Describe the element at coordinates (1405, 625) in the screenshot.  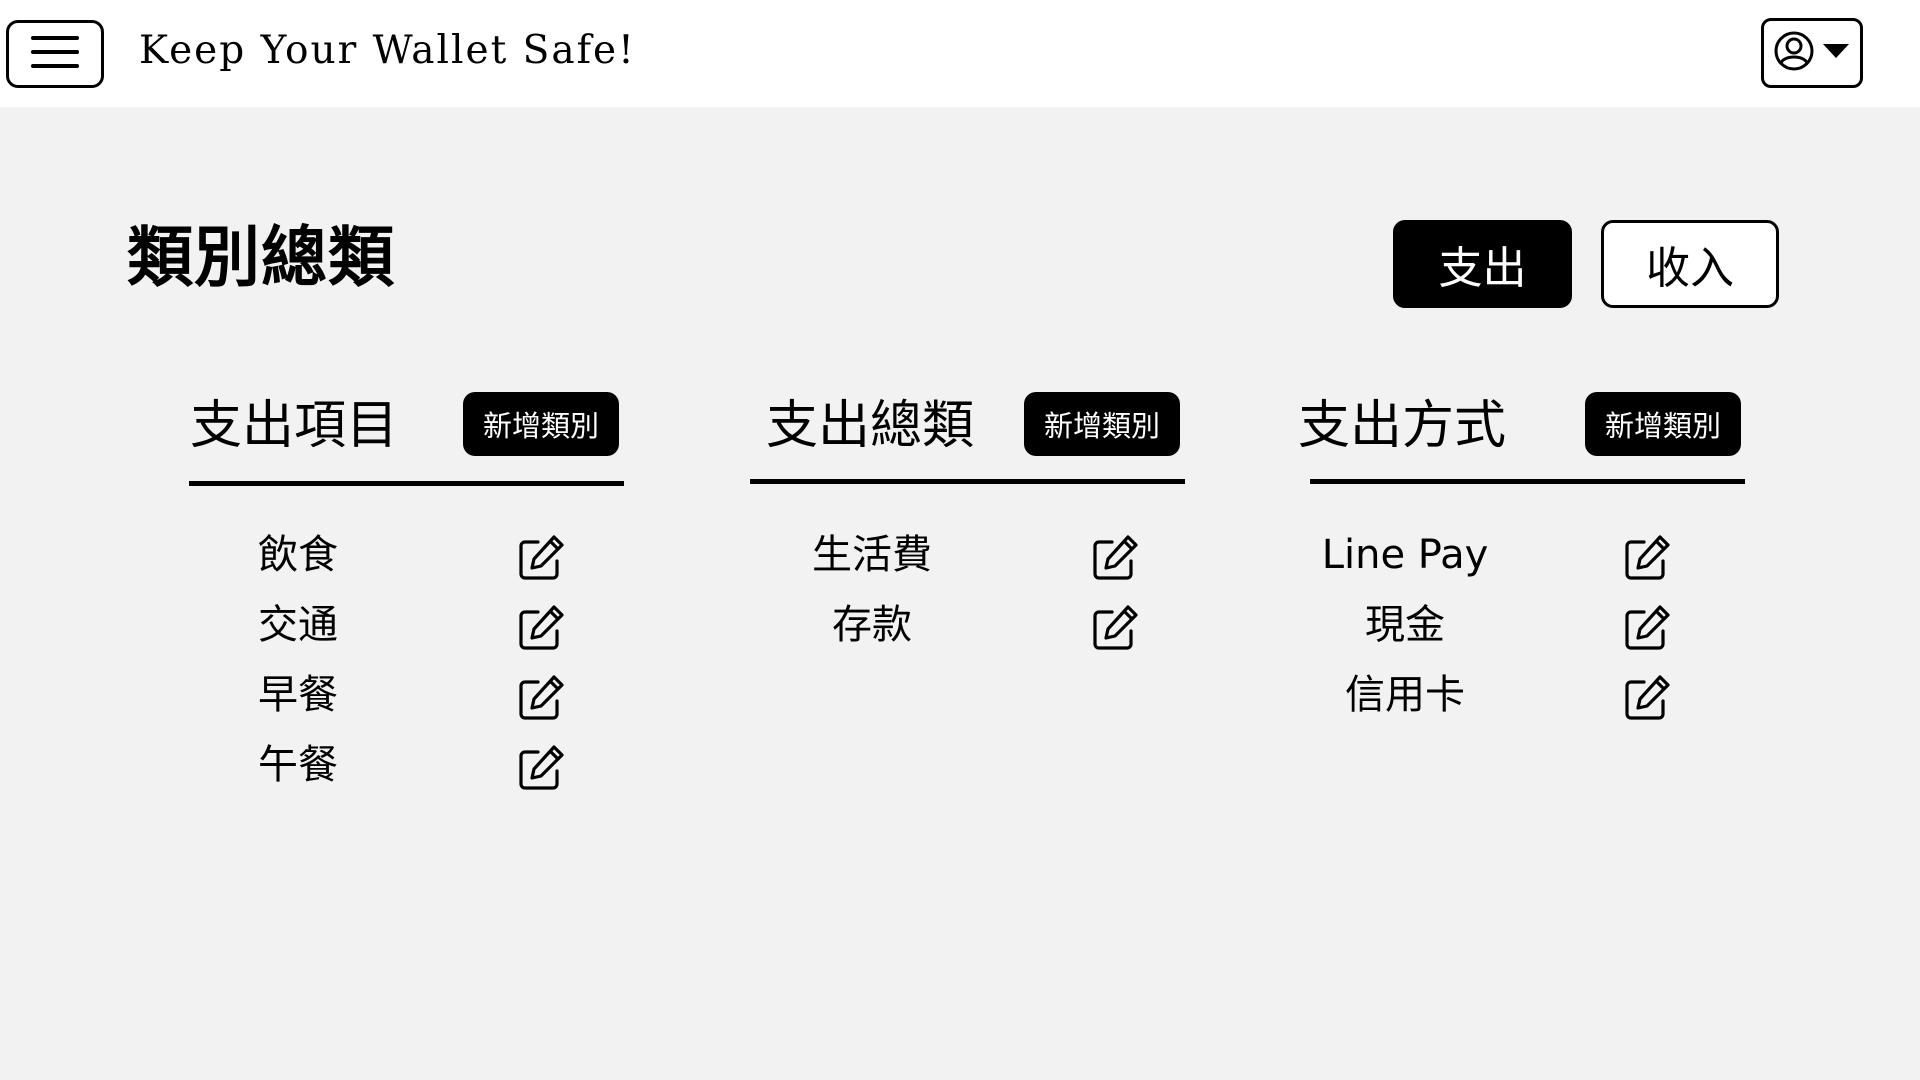
I see `category-label: 現金` at that location.